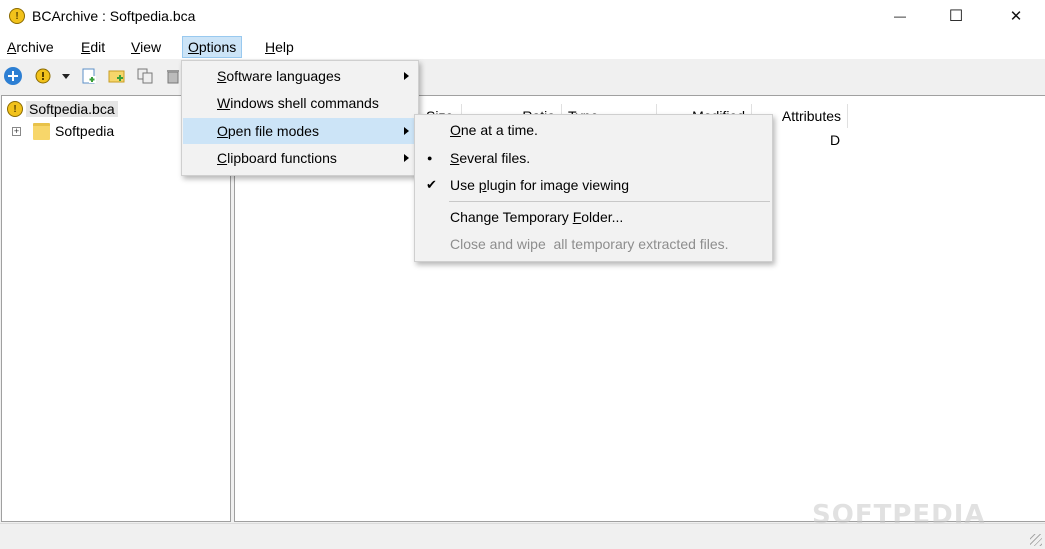  I want to click on close-icon: ✕, so click(1016, 16).